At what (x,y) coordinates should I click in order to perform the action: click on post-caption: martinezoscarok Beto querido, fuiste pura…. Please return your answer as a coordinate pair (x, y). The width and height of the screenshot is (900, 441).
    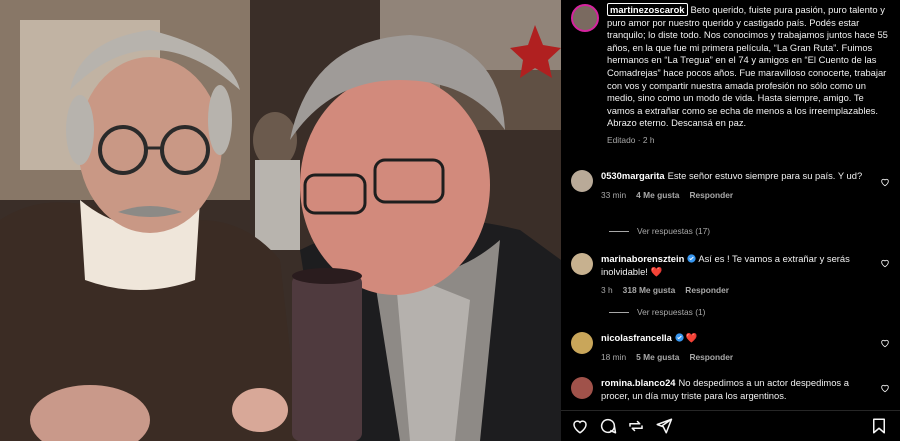
    Looking at the image, I should click on (730, 73).